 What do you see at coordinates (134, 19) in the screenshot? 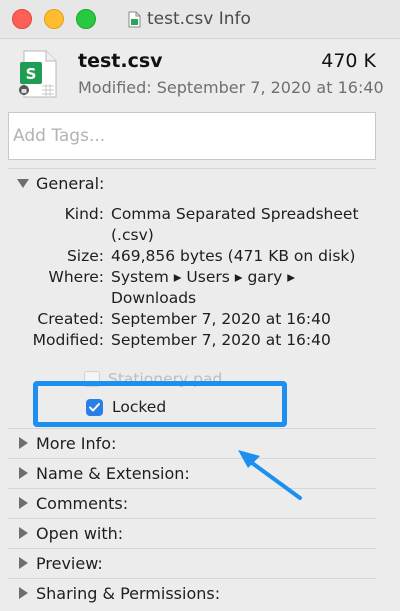
I see `document-icon` at bounding box center [134, 19].